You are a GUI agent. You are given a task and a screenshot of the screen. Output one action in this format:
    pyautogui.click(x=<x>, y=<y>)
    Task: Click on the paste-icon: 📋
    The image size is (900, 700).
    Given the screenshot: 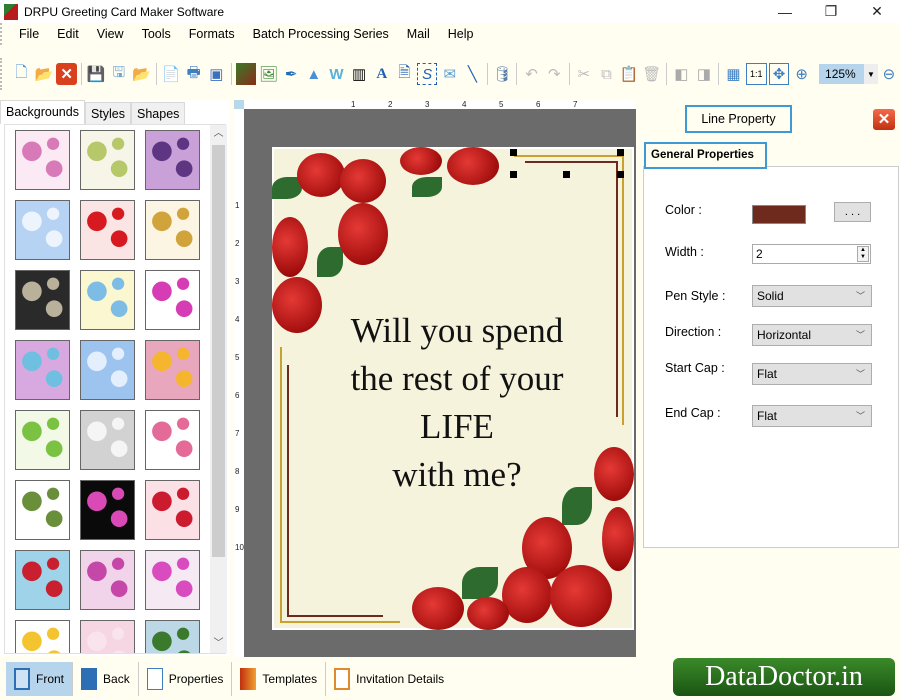 What is the action you would take?
    pyautogui.click(x=629, y=74)
    